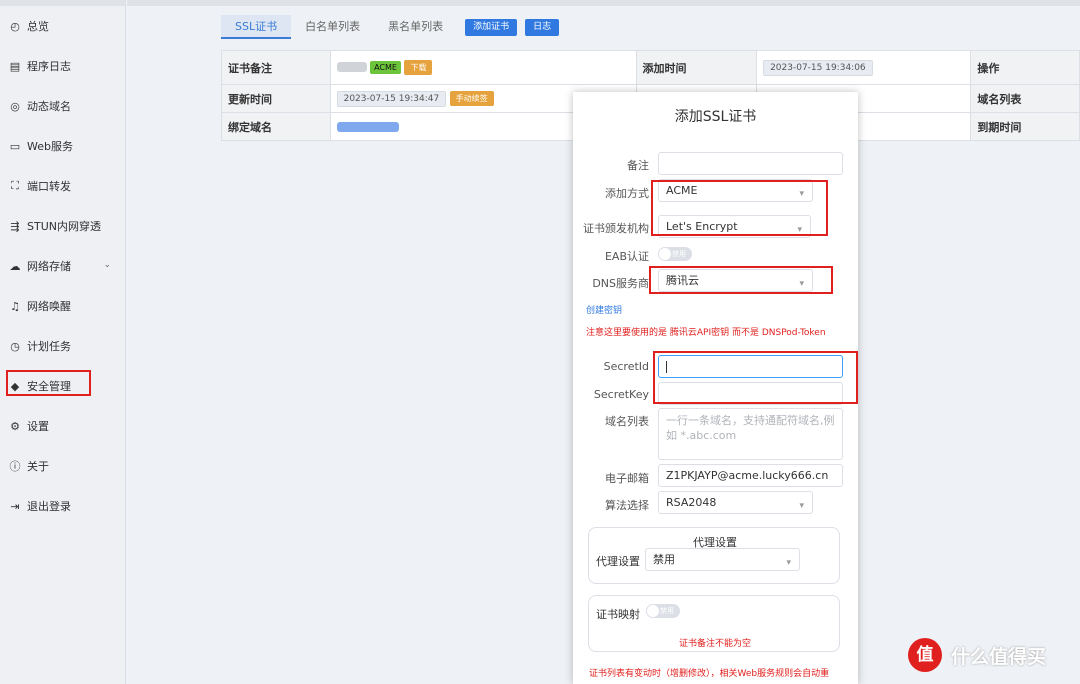 Image resolution: width=1080 pixels, height=684 pixels. Describe the element at coordinates (62, 306) in the screenshot. I see `sidebar-item: ♫ 网络唤醒` at that location.